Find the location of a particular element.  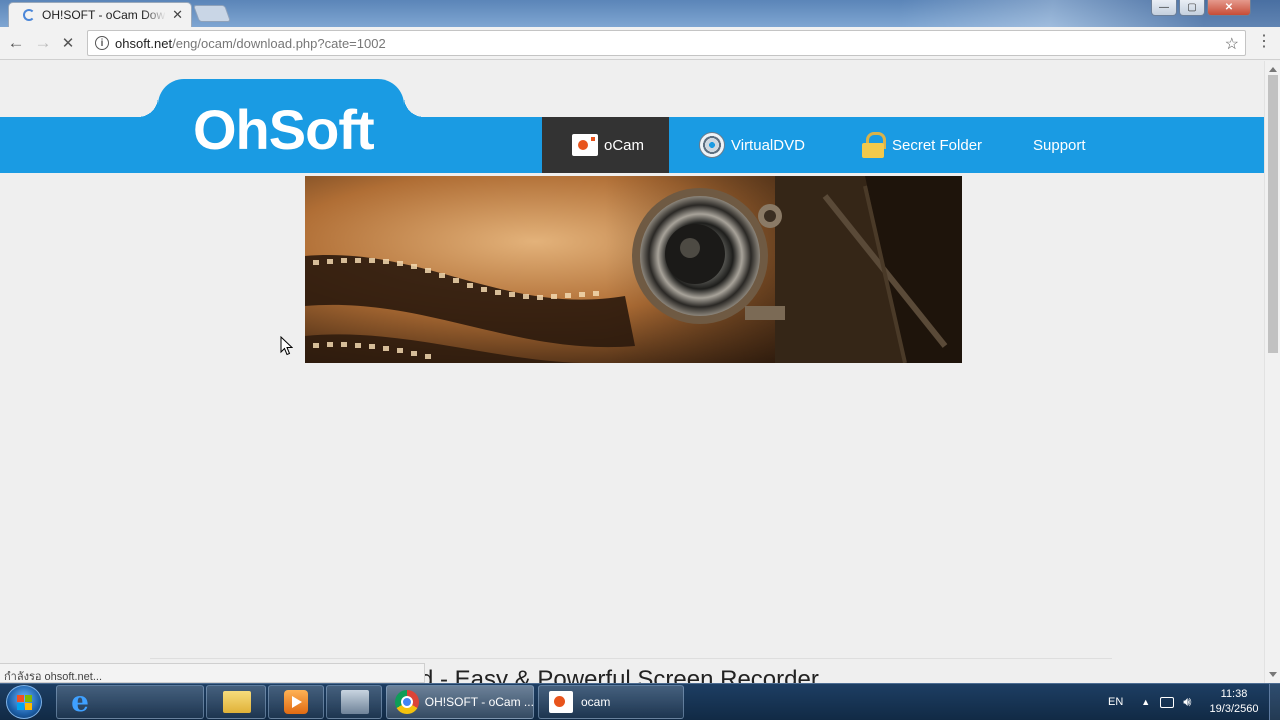

vintage-camera-film-illustration is located at coordinates (633, 269).